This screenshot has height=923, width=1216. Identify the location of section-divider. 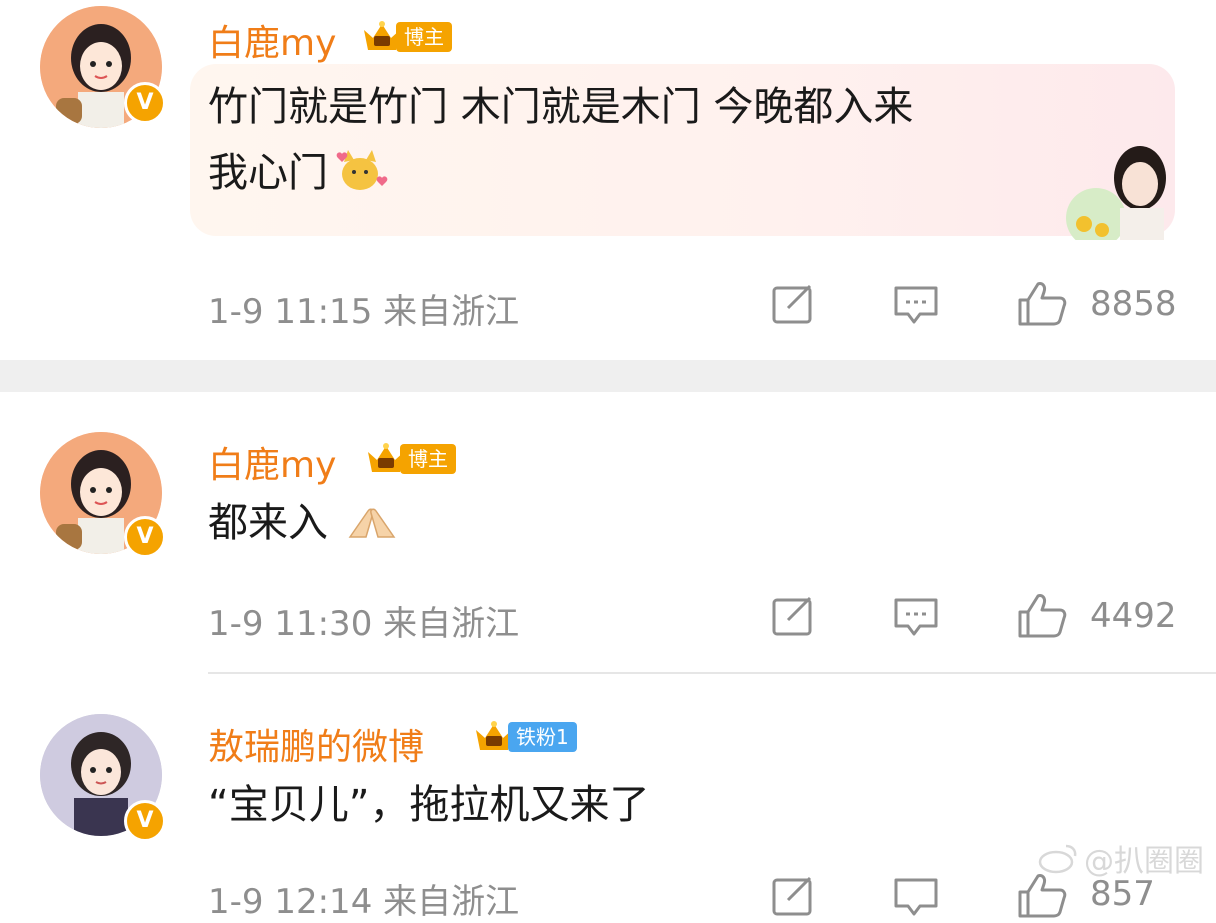
(608, 376).